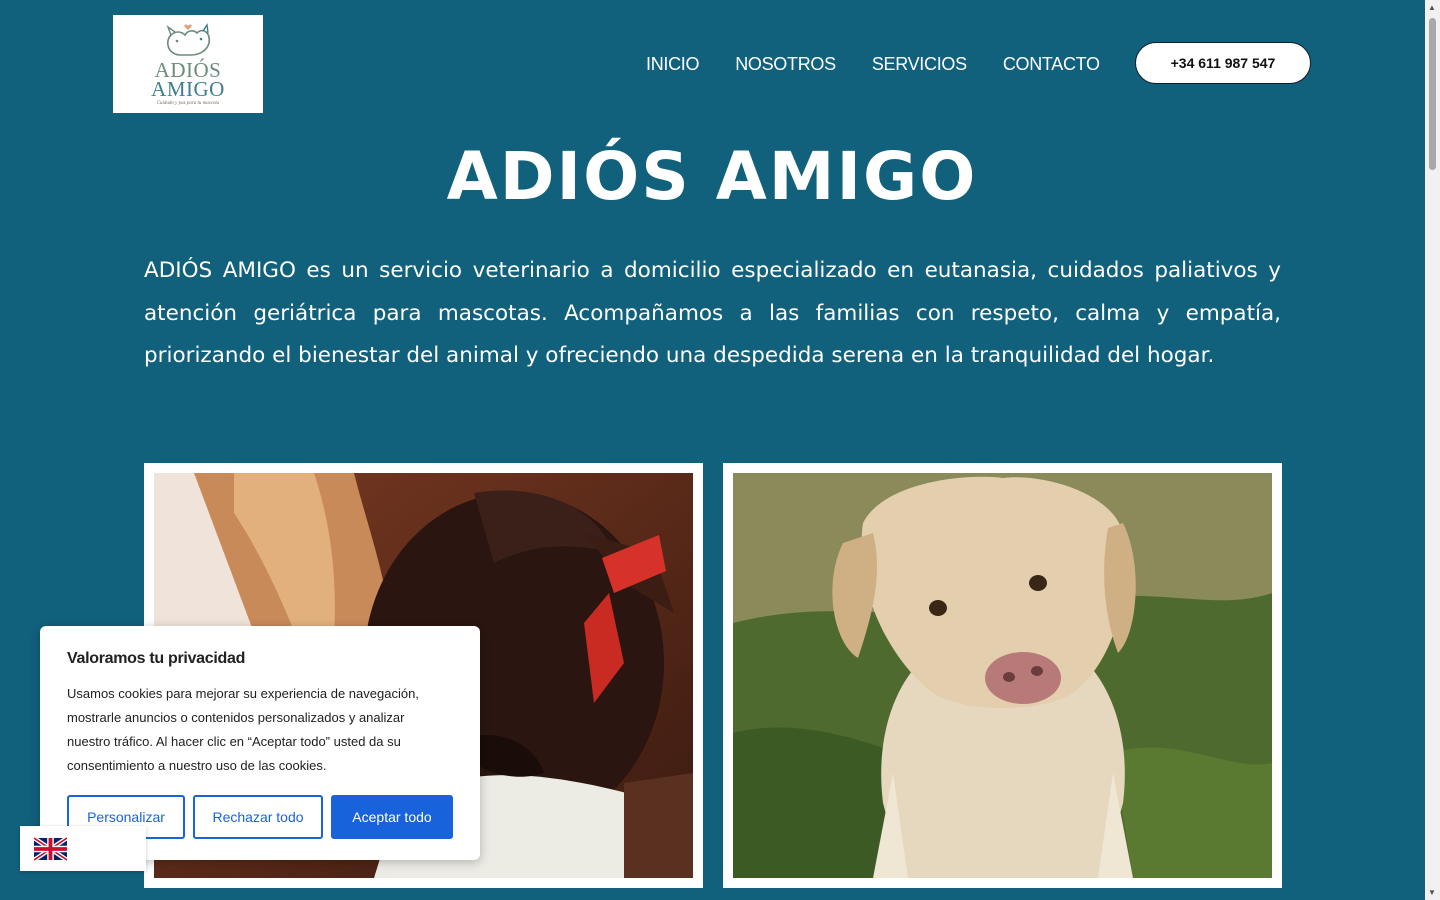  I want to click on nav-contacto: CONTACTO, so click(1051, 64).